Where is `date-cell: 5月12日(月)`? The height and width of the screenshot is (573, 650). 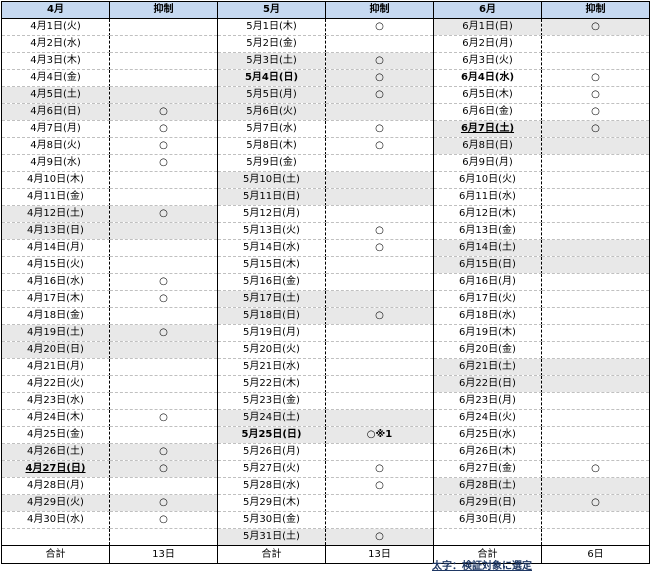
date-cell: 5月12日(月) is located at coordinates (271, 214).